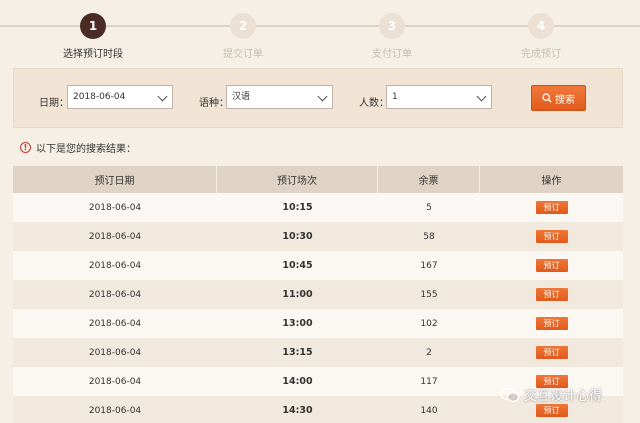  What do you see at coordinates (551, 181) in the screenshot?
I see `header-action: 操作` at bounding box center [551, 181].